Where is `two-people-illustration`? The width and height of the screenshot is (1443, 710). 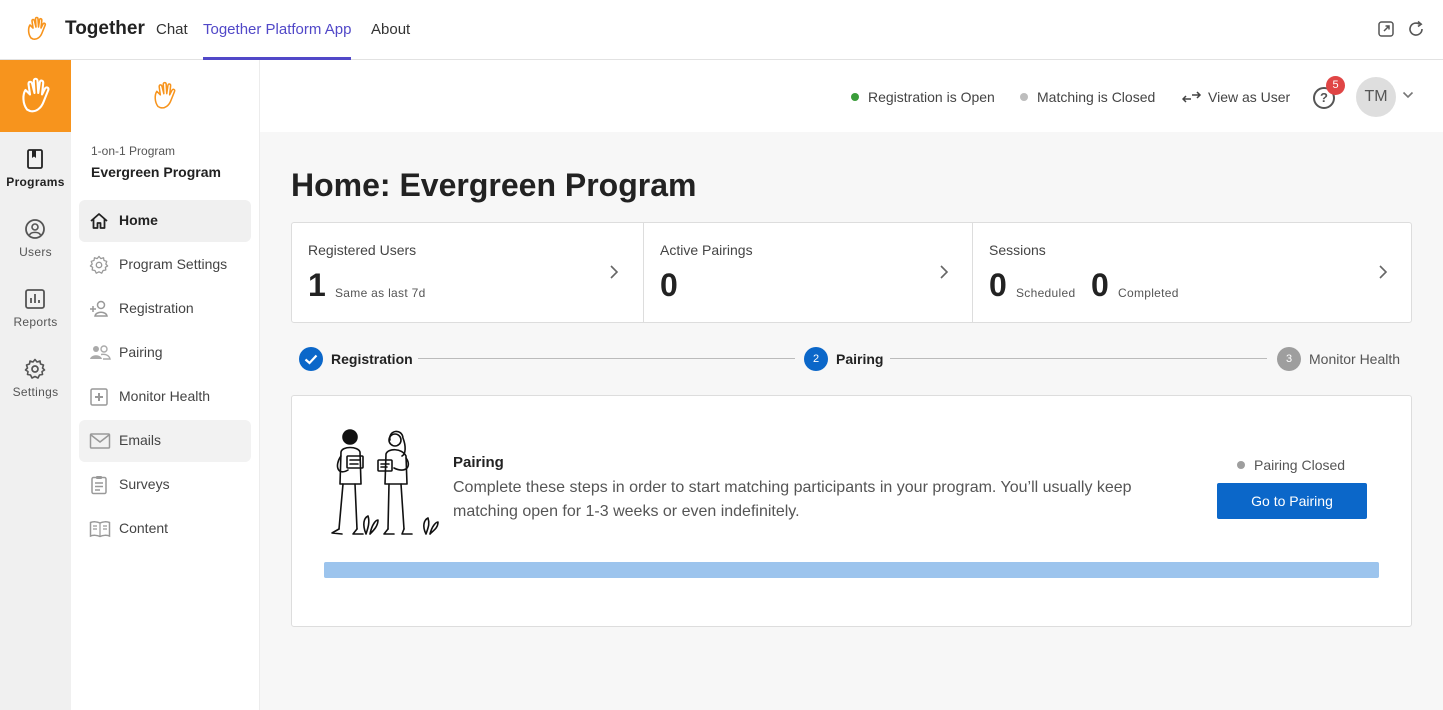 two-people-illustration is located at coordinates (385, 482).